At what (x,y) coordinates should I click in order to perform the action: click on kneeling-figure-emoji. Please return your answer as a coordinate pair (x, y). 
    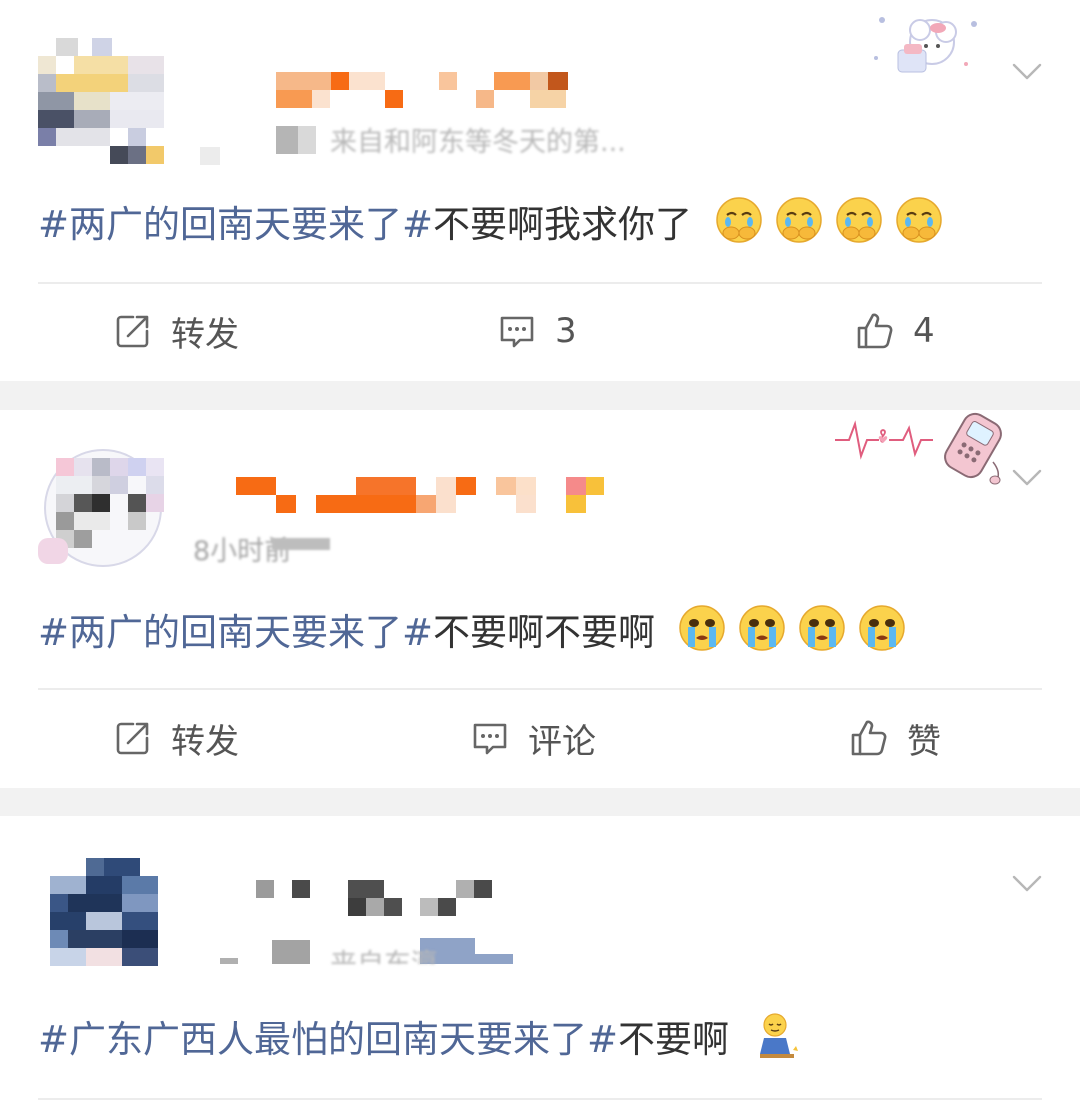
    Looking at the image, I should click on (776, 1035).